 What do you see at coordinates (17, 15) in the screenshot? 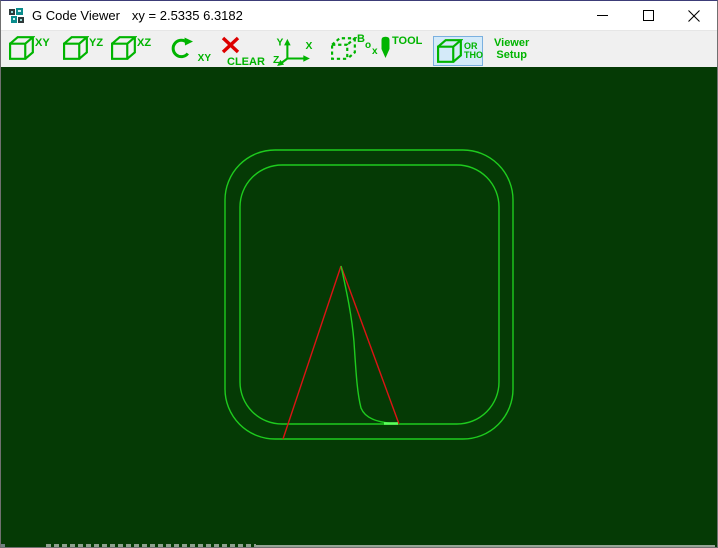
I see `app-icon` at bounding box center [17, 15].